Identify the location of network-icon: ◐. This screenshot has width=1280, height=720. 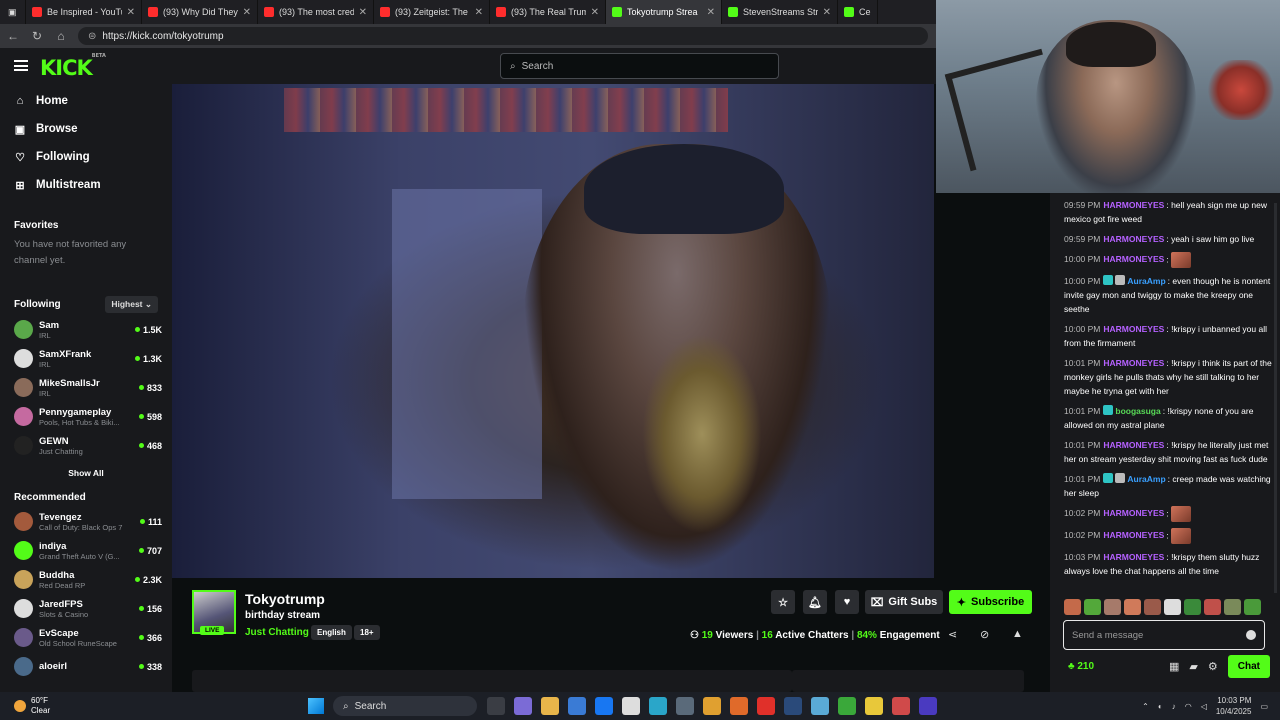
(1160, 706).